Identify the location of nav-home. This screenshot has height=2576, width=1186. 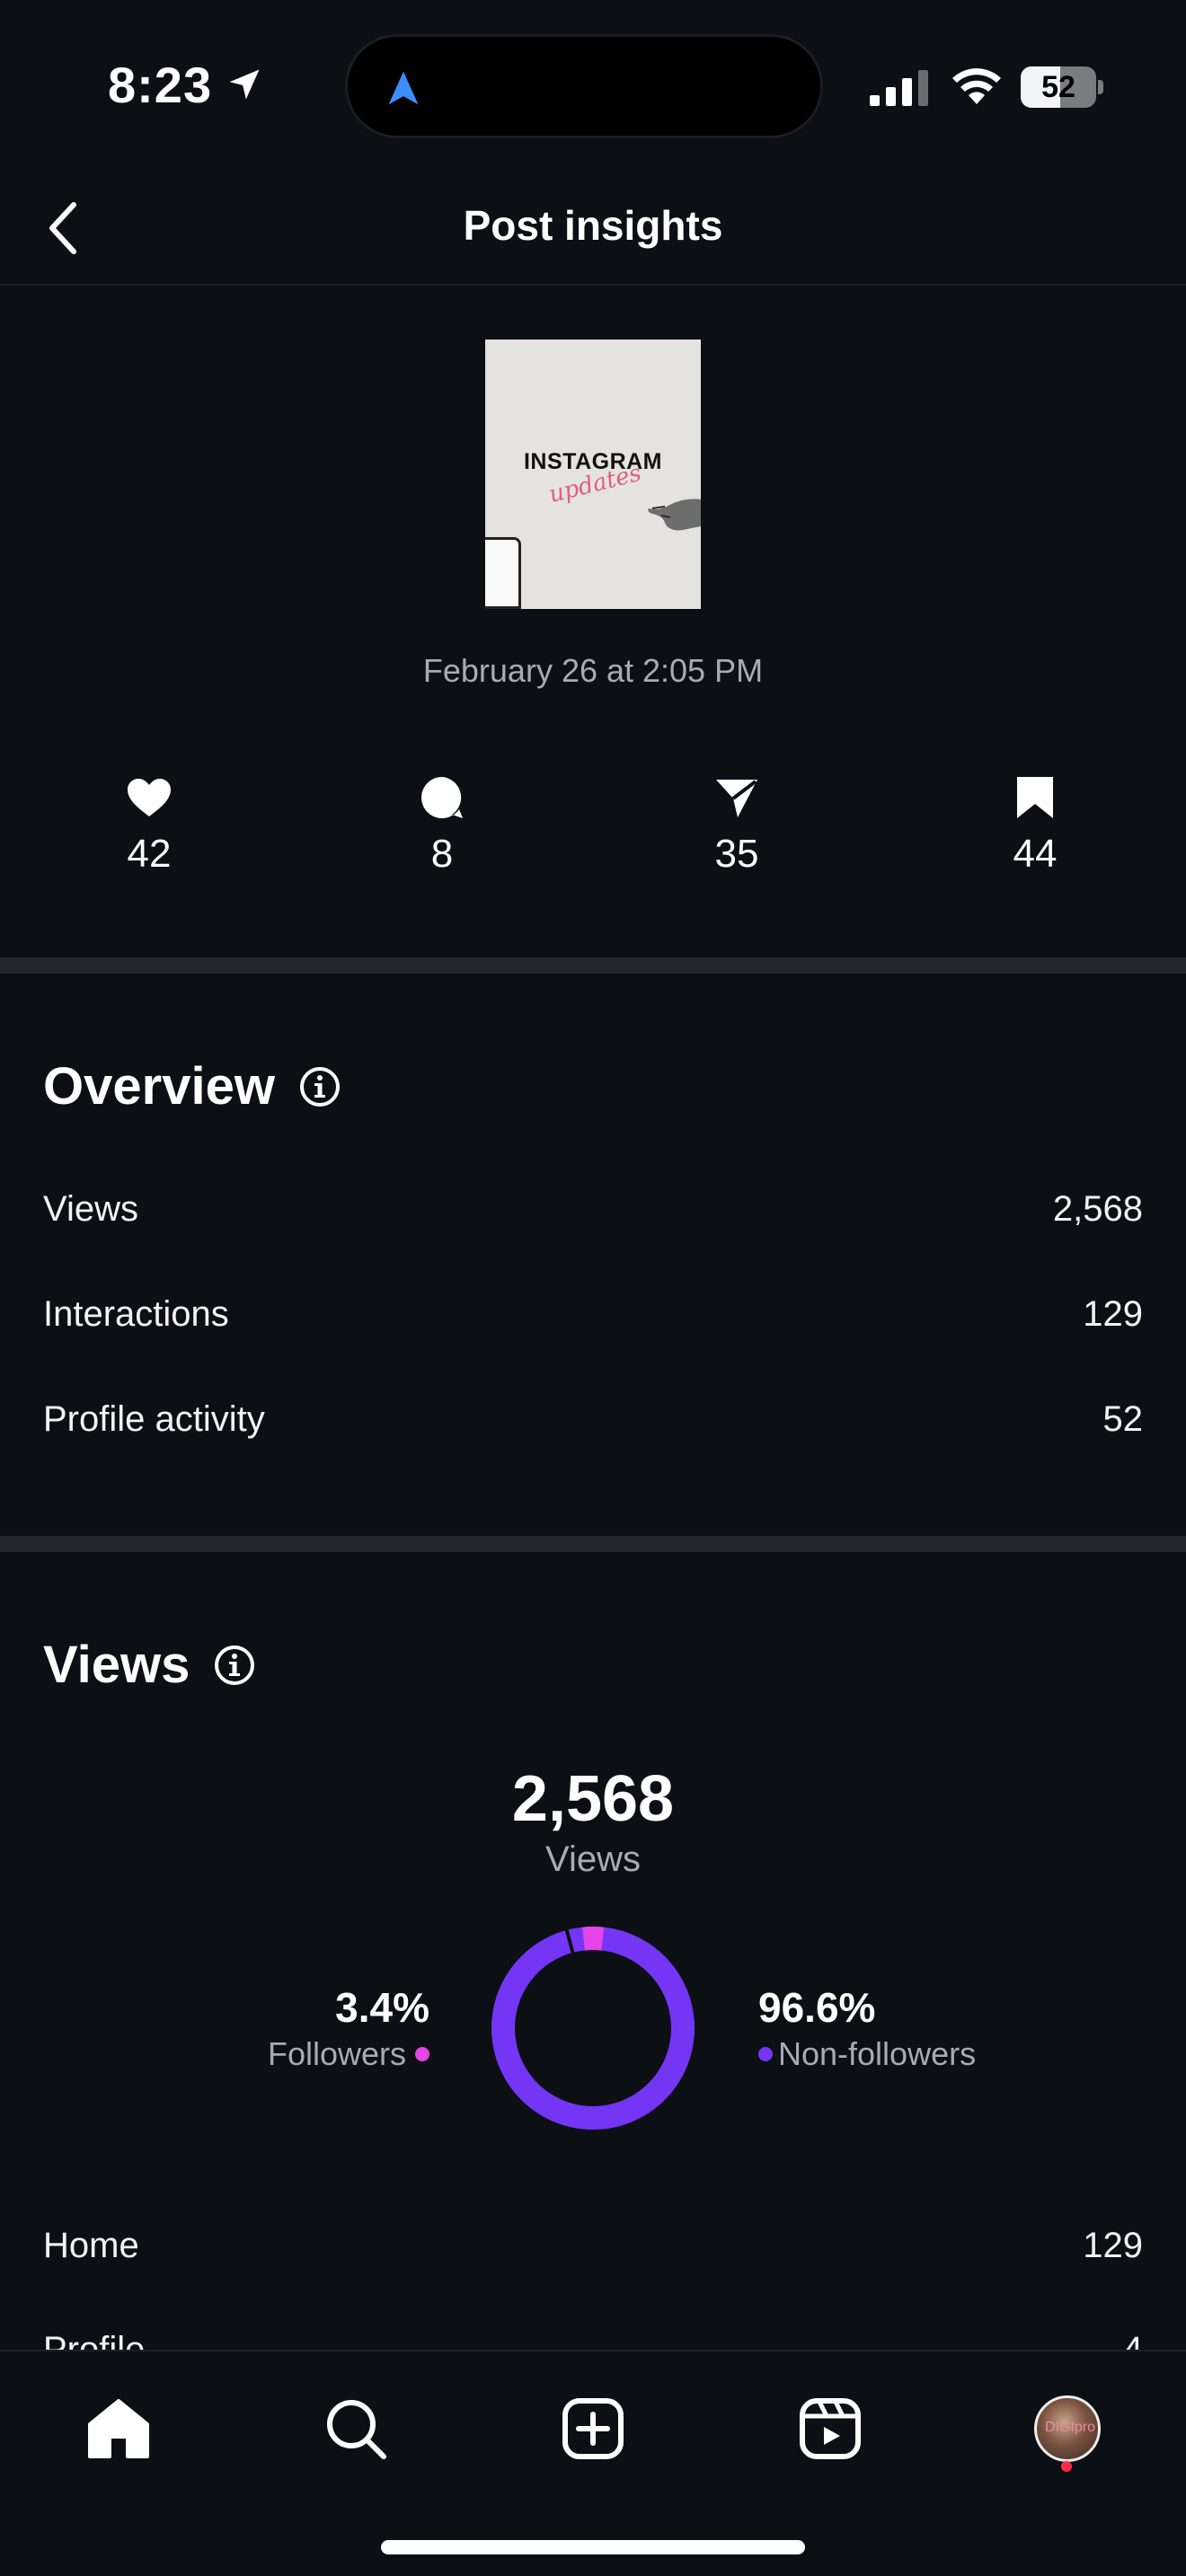
(118, 2429).